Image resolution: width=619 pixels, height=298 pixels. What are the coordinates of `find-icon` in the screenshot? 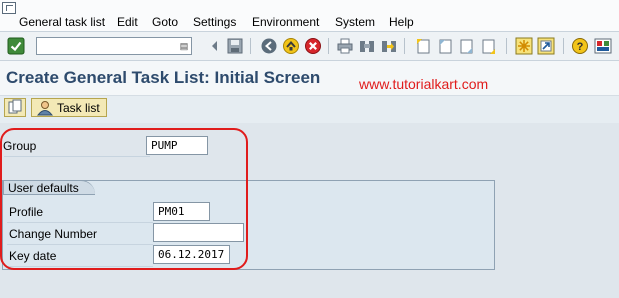 It's located at (367, 46).